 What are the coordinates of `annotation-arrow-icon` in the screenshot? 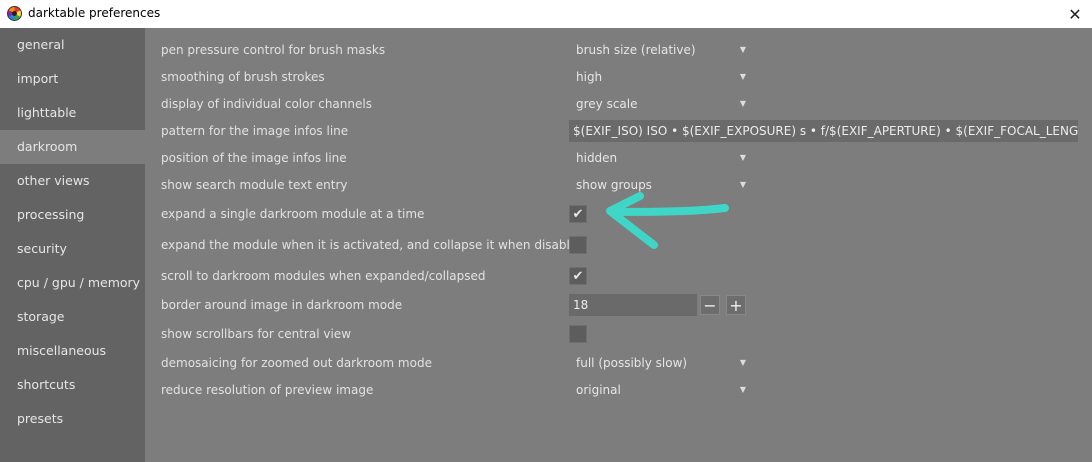 It's located at (667, 220).